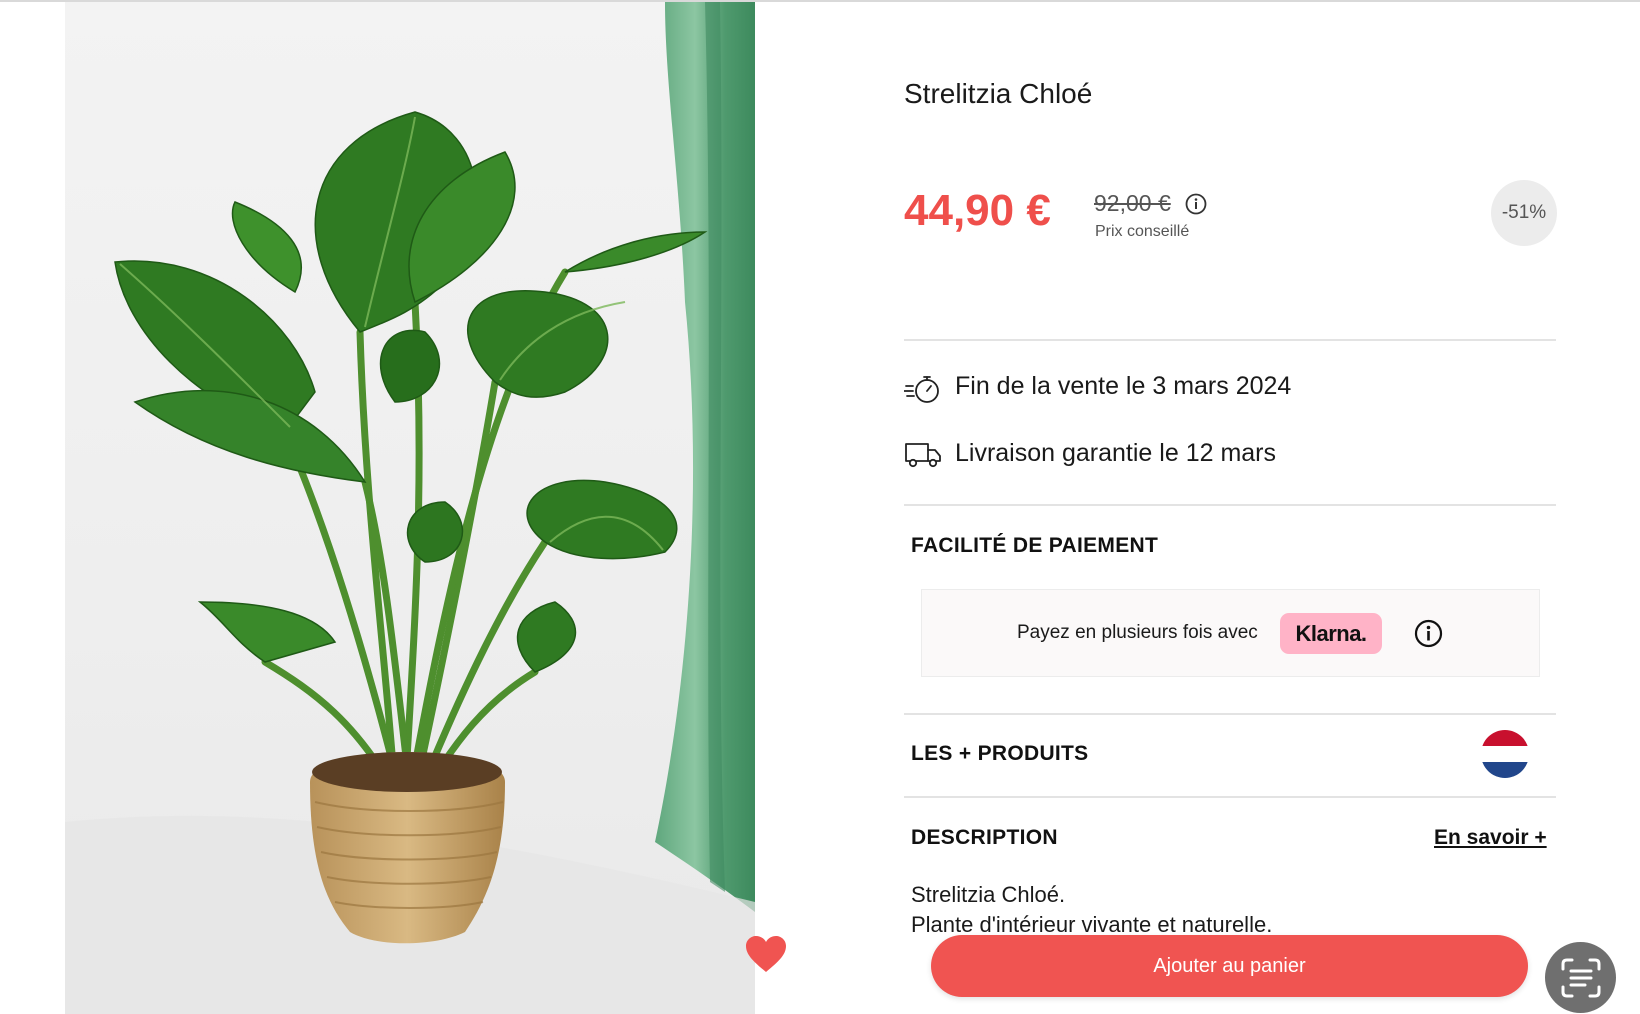  I want to click on read-more-link: En savoir +, so click(1490, 838).